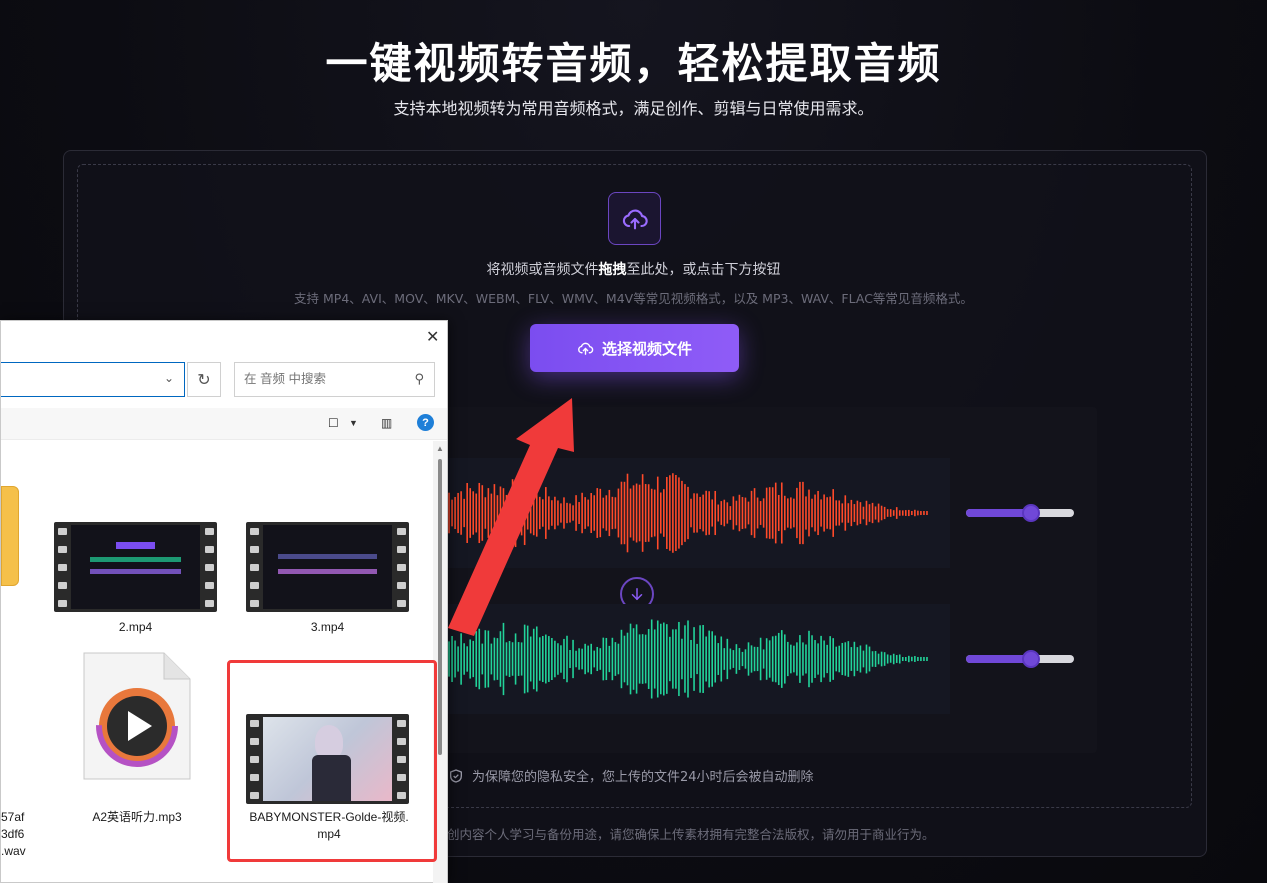 The width and height of the screenshot is (1267, 883). Describe the element at coordinates (386, 423) in the screenshot. I see `preview-pane-icon: ▥` at that location.